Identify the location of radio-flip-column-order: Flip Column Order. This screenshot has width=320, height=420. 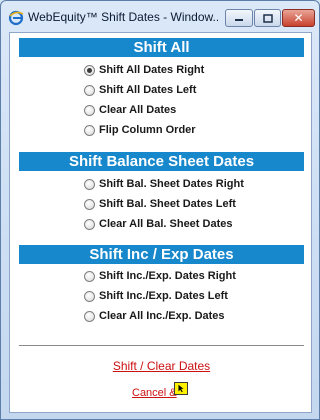
(140, 130).